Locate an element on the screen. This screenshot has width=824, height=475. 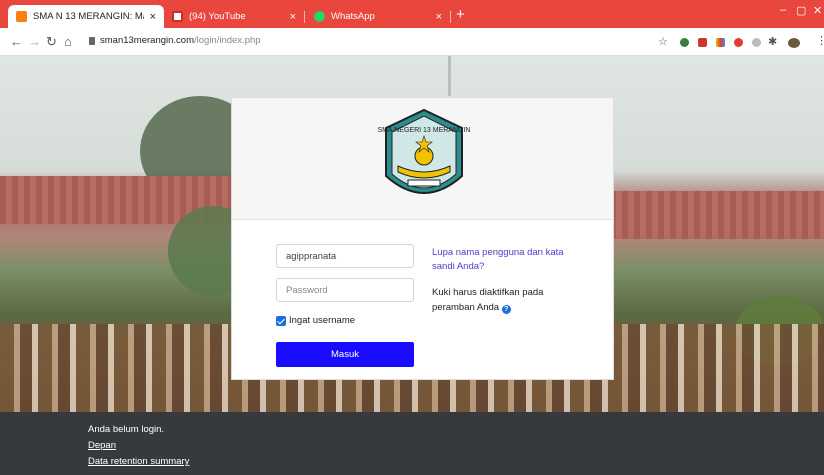
tab-youtube: (94) YouTube × is located at coordinates (234, 16).